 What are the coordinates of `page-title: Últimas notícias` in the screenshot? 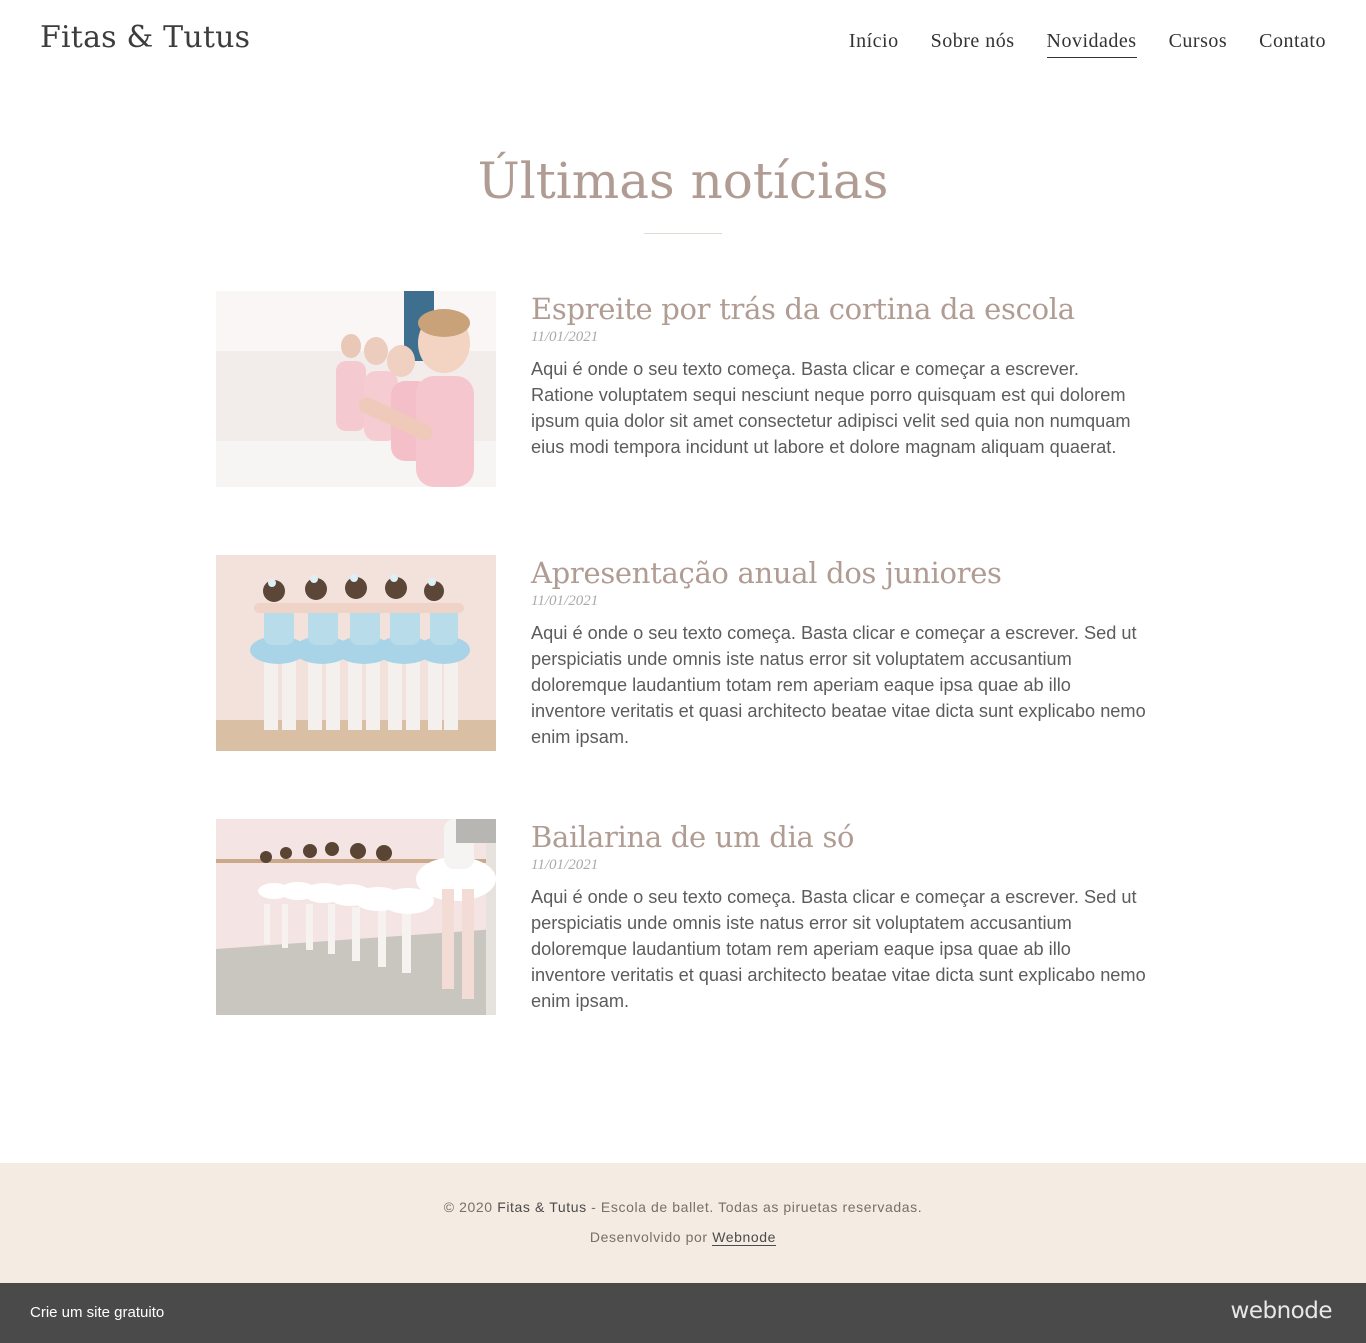 It's located at (683, 181).